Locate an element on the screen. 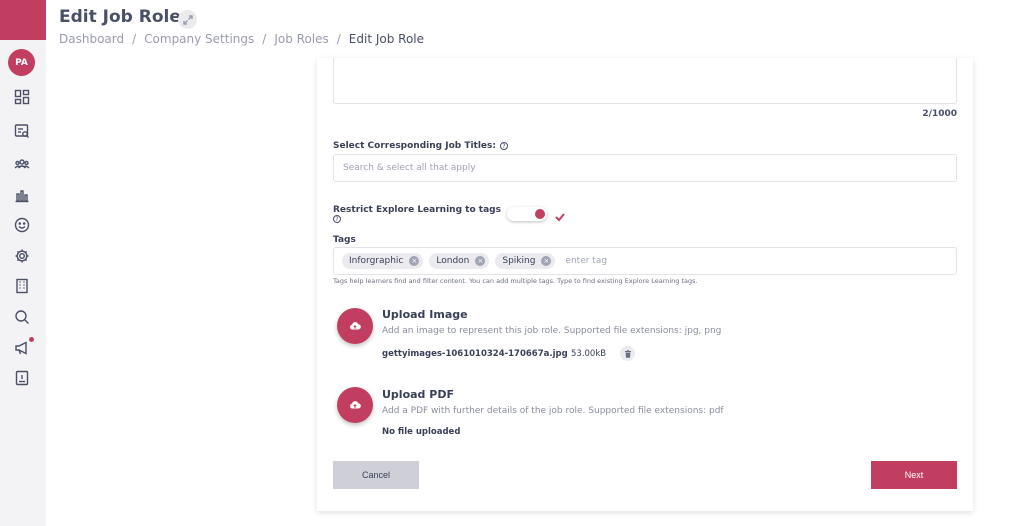  tag-chip: London × is located at coordinates (459, 261).